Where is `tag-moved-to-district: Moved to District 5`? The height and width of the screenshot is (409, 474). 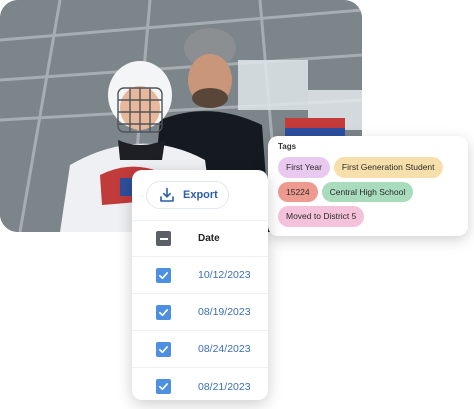 tag-moved-to-district: Moved to District 5 is located at coordinates (321, 216).